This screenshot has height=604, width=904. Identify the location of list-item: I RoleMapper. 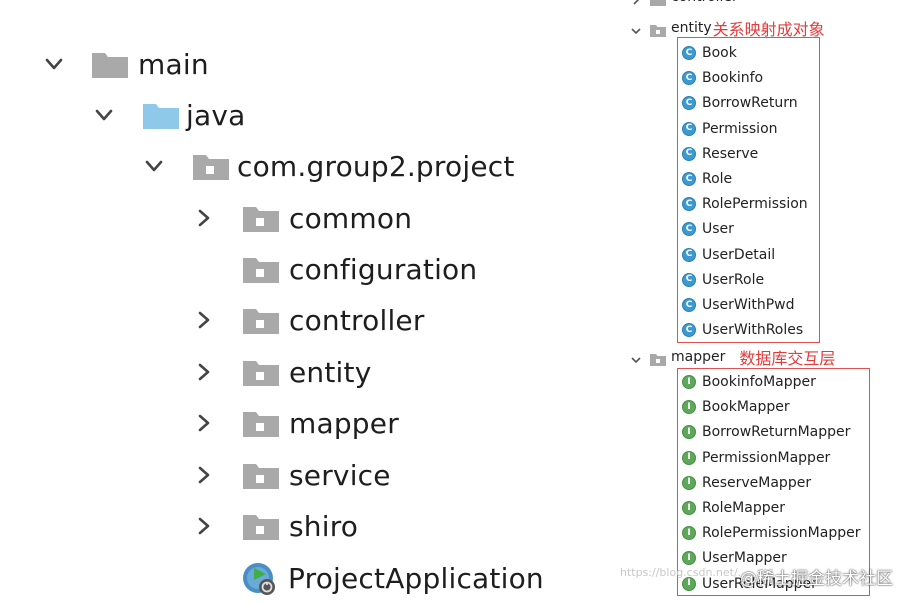
(733, 508).